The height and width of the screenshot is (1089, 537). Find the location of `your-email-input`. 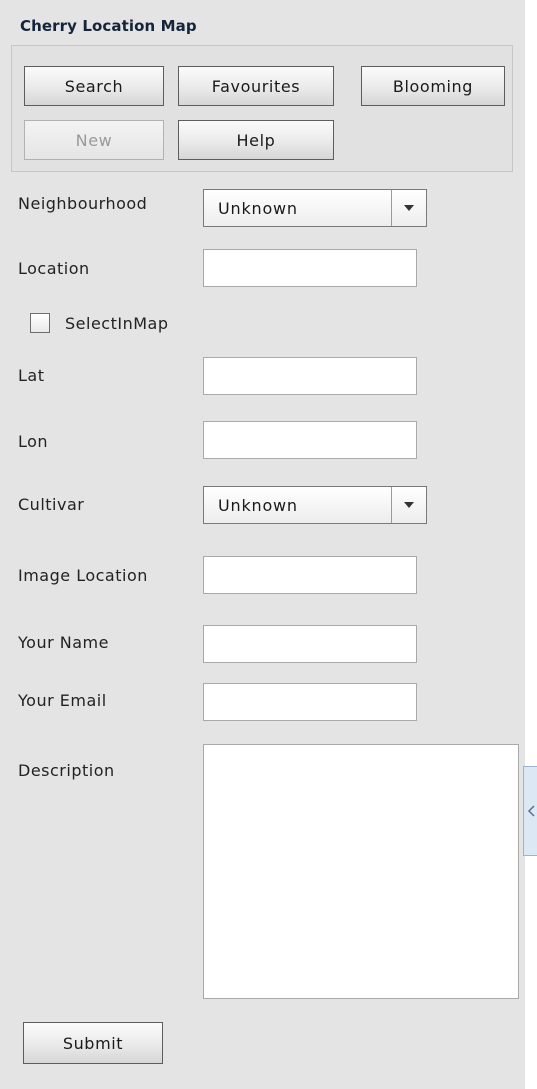

your-email-input is located at coordinates (310, 702).